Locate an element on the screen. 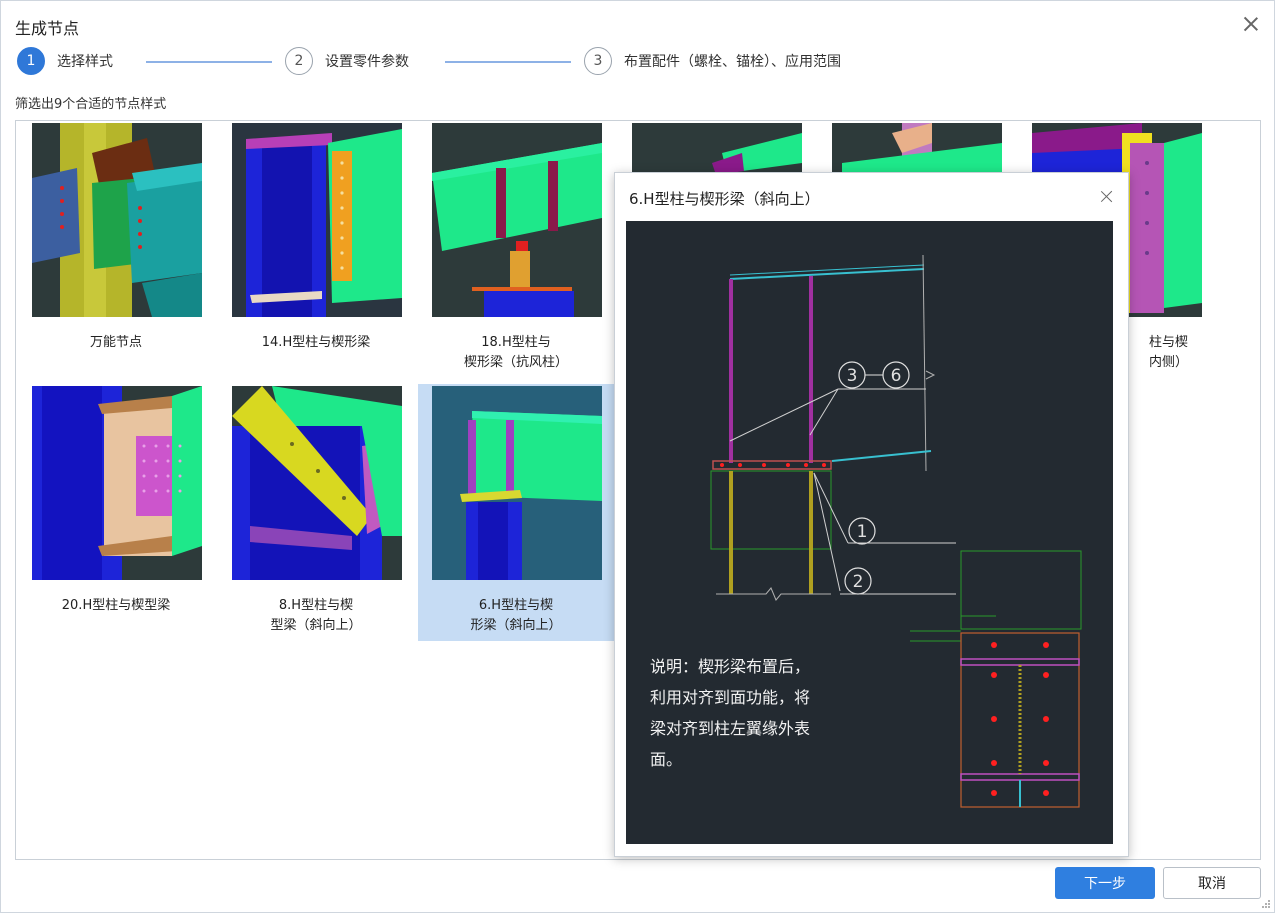 The image size is (1275, 913). node-style-card-selected: 6.H型柱与楔 形梁（斜向上） is located at coordinates (516, 512).